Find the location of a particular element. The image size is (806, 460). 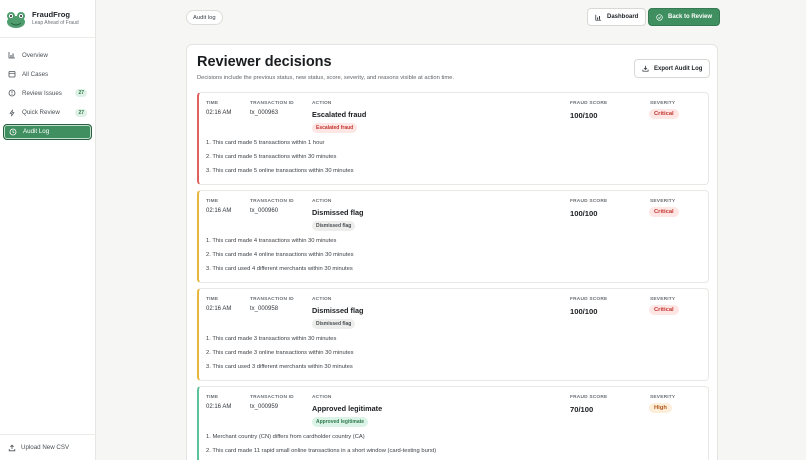

upload-csv-label: Upload New CSV is located at coordinates (45, 447).